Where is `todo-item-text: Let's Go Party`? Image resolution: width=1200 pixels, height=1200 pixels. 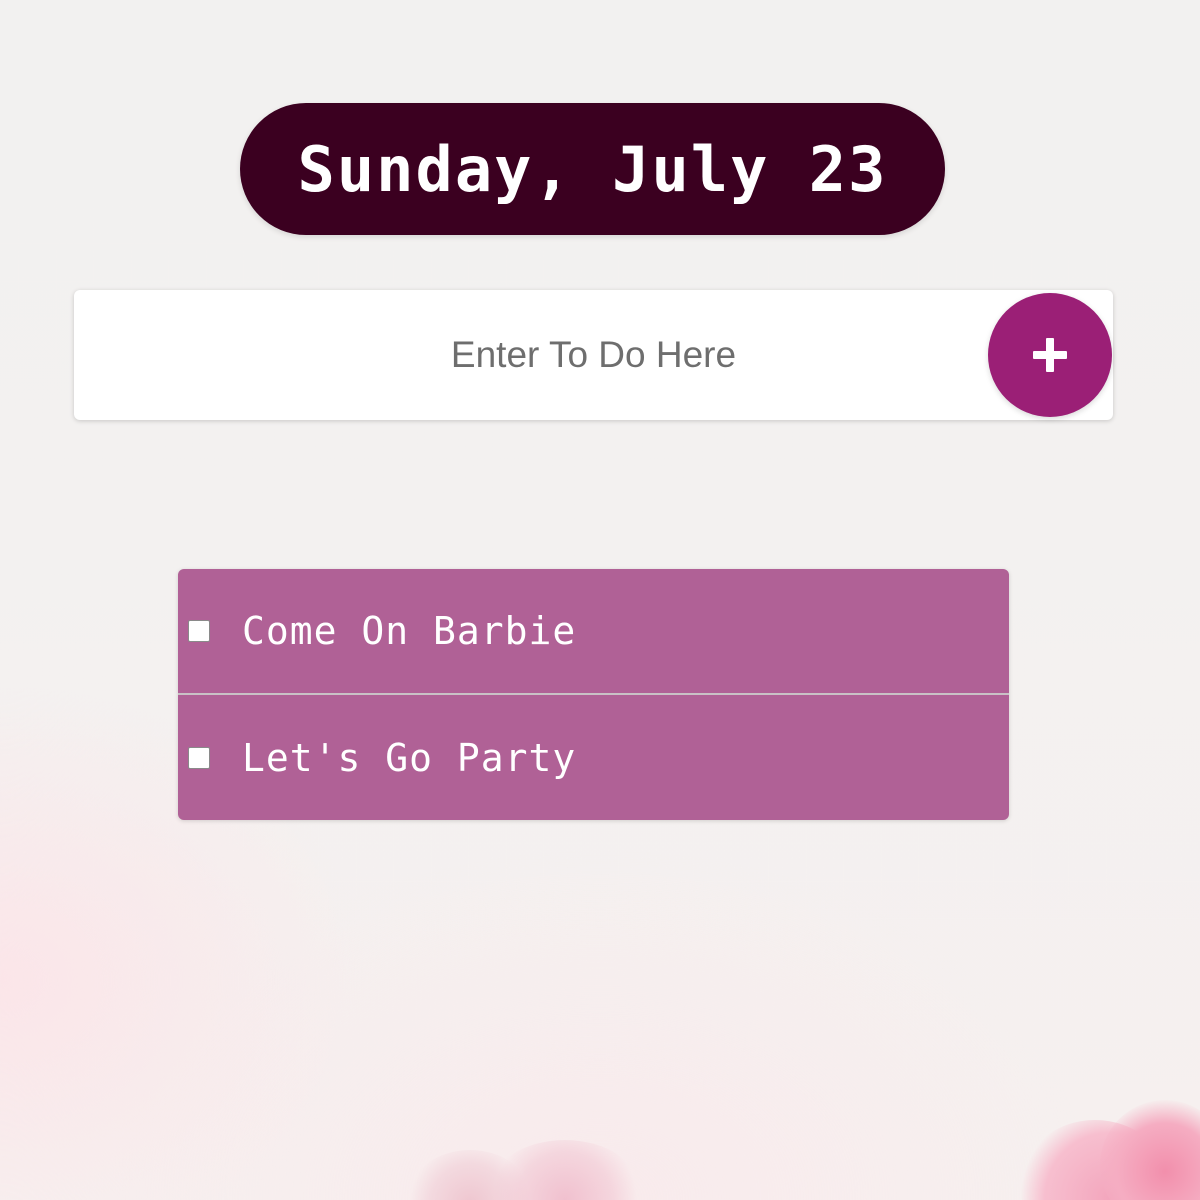
todo-item-text: Let's Go Party is located at coordinates (409, 758).